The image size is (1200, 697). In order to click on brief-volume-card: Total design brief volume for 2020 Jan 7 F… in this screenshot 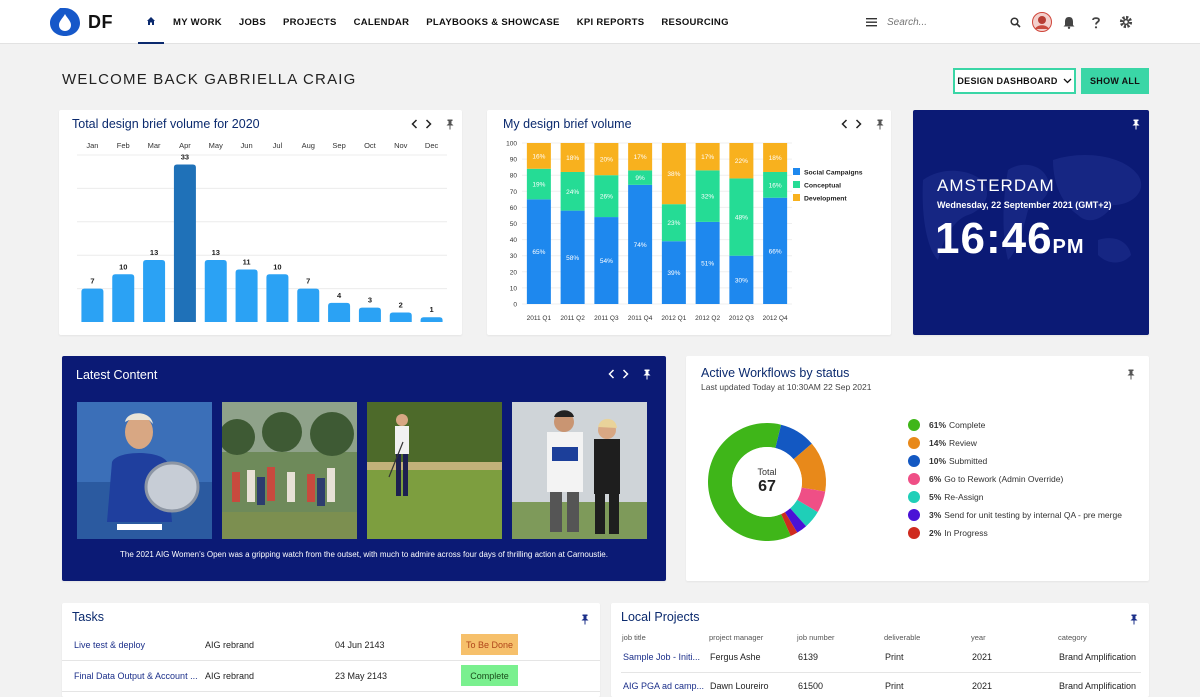, I will do `click(260, 222)`.